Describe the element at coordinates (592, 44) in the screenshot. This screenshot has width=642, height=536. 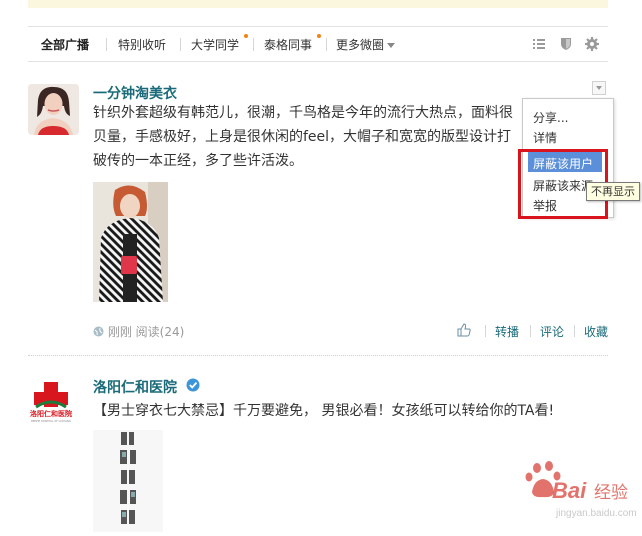
I see `gear-icon` at that location.